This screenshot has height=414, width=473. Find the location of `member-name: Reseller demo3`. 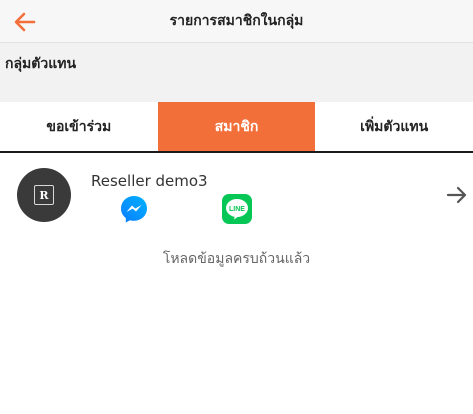

member-name: Reseller demo3 is located at coordinates (149, 181).